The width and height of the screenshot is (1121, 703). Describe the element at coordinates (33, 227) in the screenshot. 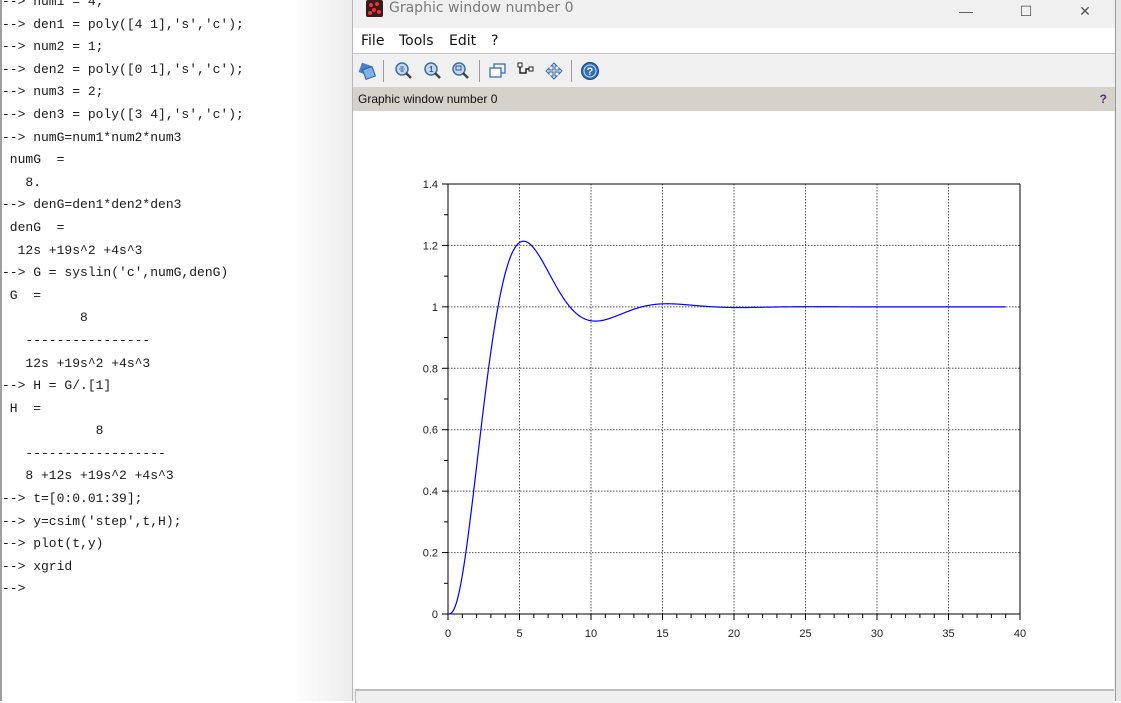

I see `console-line: denG =` at that location.